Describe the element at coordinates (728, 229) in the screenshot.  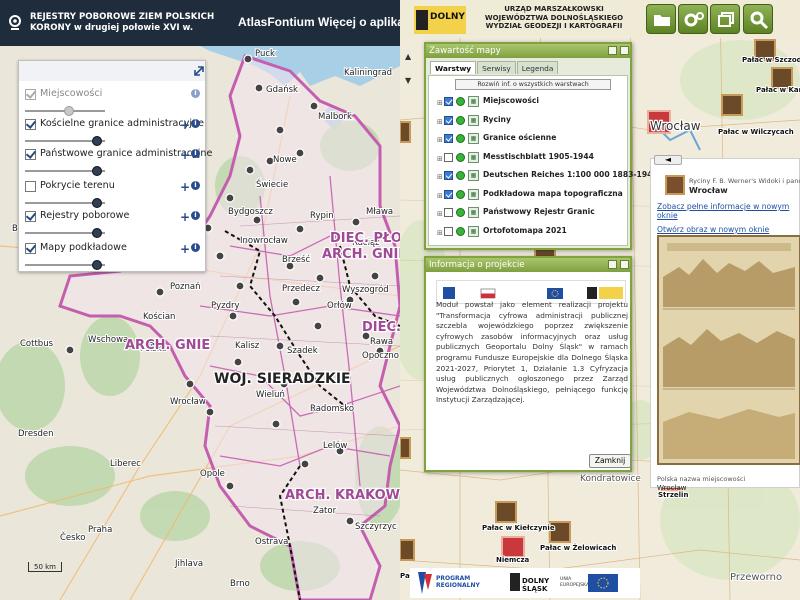
I see `open-image-link: Otwórz obraz w nowym oknie` at that location.